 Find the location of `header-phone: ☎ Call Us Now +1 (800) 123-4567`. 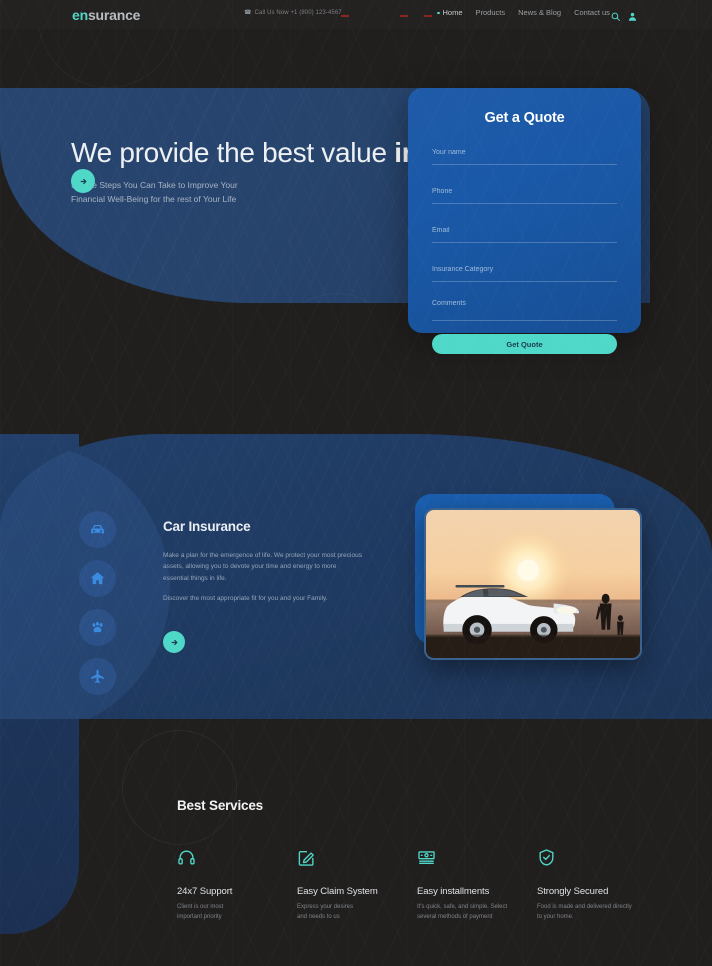

header-phone: ☎ Call Us Now +1 (800) 123-4567 is located at coordinates (293, 13).